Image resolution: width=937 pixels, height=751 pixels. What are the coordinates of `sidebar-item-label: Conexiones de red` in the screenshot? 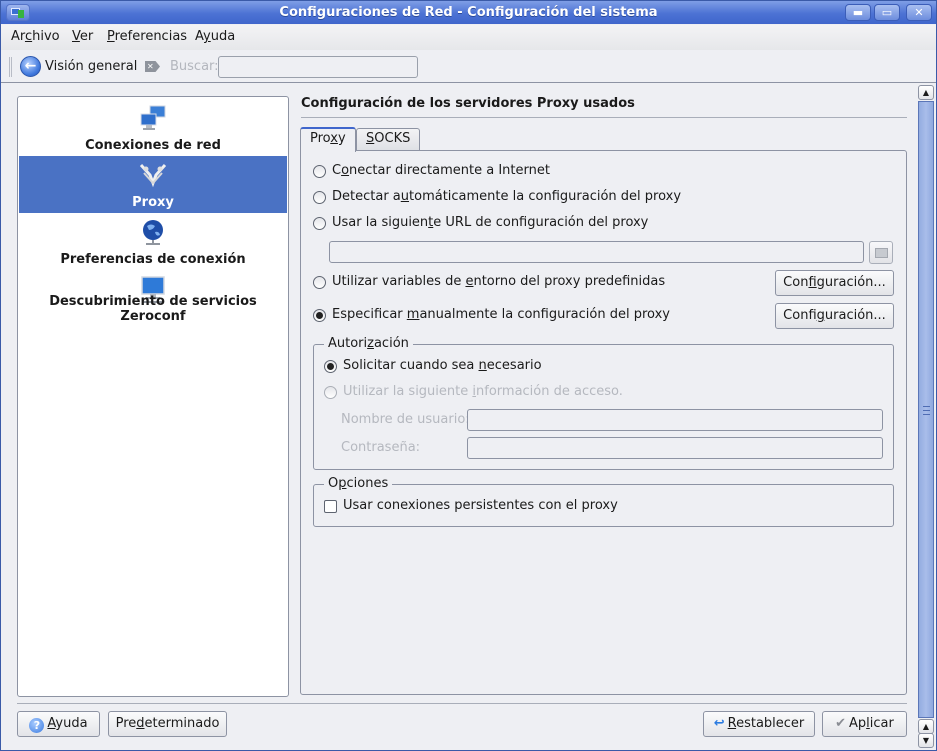 It's located at (153, 145).